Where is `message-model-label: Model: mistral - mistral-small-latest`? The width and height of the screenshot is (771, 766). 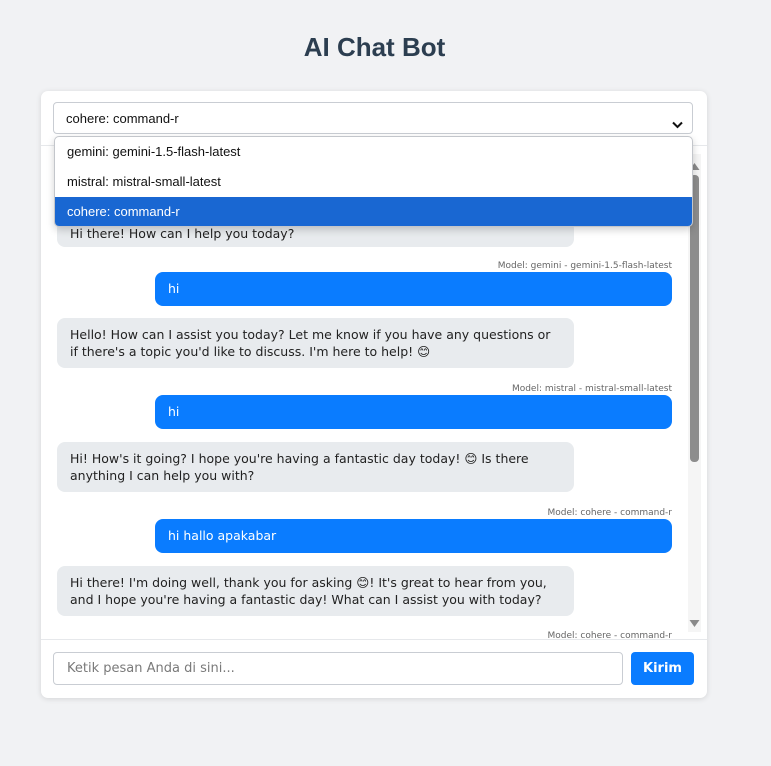
message-model-label: Model: mistral - mistral-small-latest is located at coordinates (591, 389).